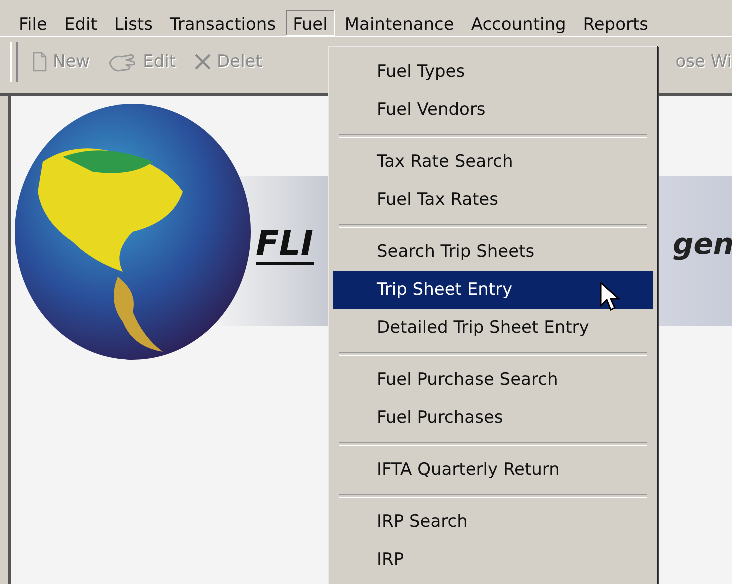 Image resolution: width=732 pixels, height=584 pixels. Describe the element at coordinates (310, 23) in the screenshot. I see `menu-bar-item: Fuel` at that location.